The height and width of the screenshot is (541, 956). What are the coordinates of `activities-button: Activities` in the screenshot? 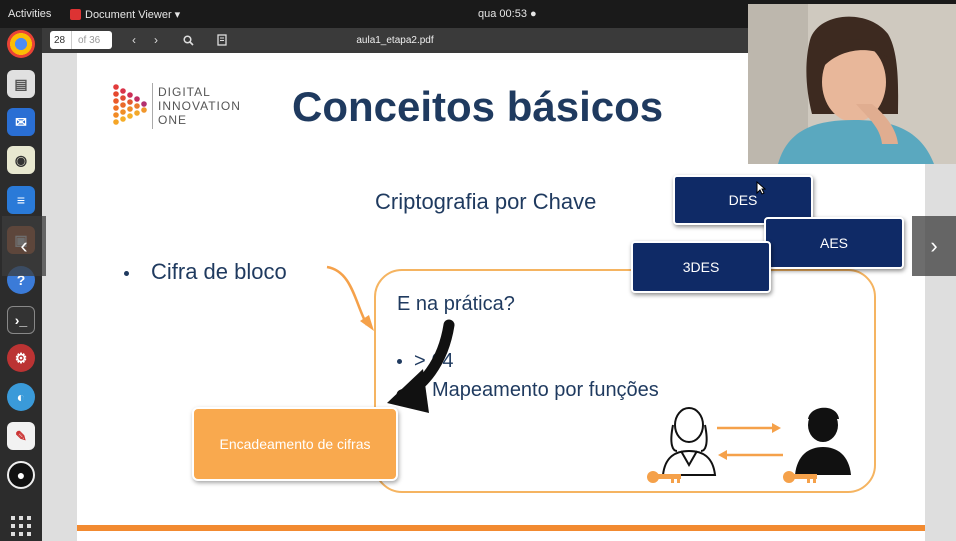 It's located at (29, 14).